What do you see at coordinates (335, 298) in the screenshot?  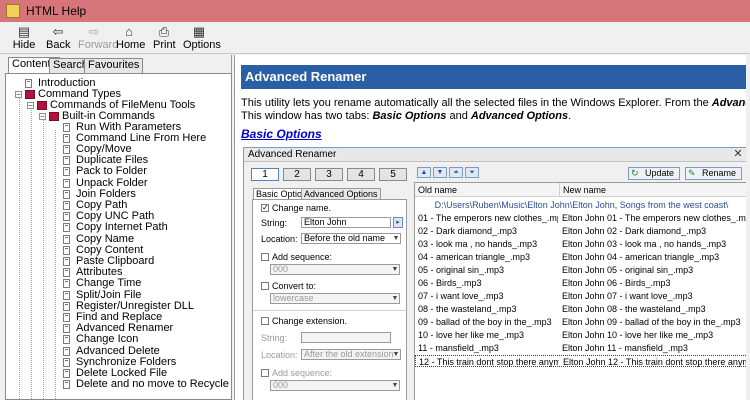 I see `convert-select: lowercase` at bounding box center [335, 298].